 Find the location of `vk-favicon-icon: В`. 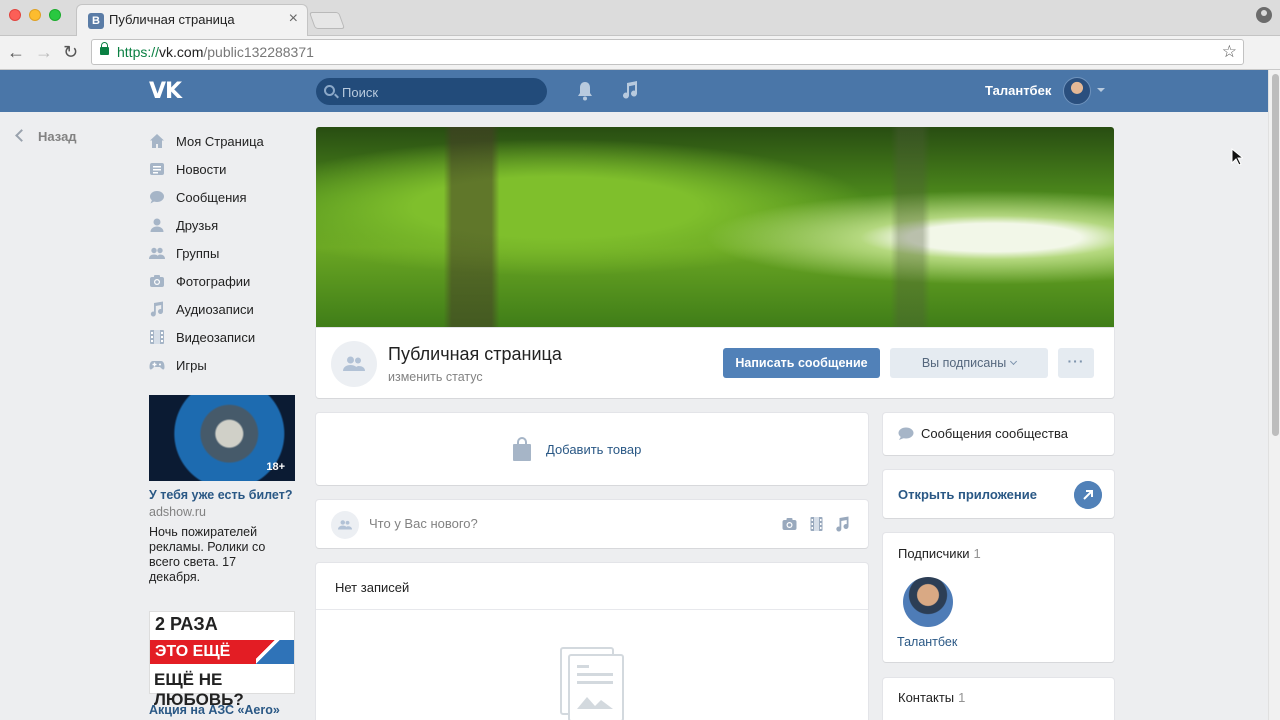

vk-favicon-icon: В is located at coordinates (96, 21).